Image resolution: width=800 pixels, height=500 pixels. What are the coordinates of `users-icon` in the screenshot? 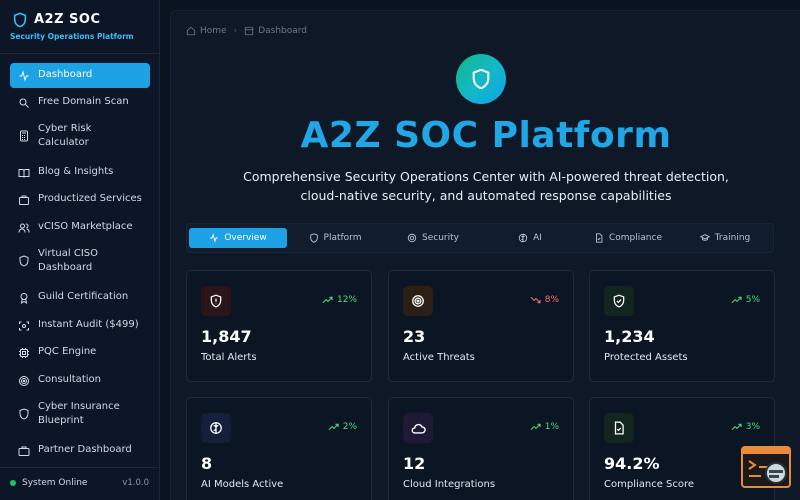 It's located at (24, 227).